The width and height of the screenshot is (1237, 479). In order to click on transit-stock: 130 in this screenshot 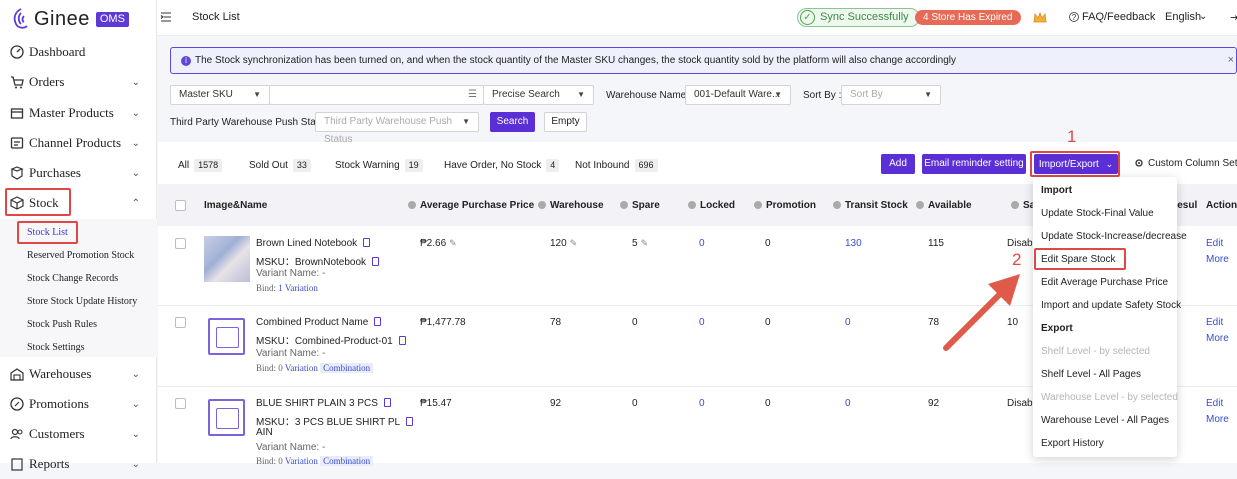, I will do `click(853, 243)`.